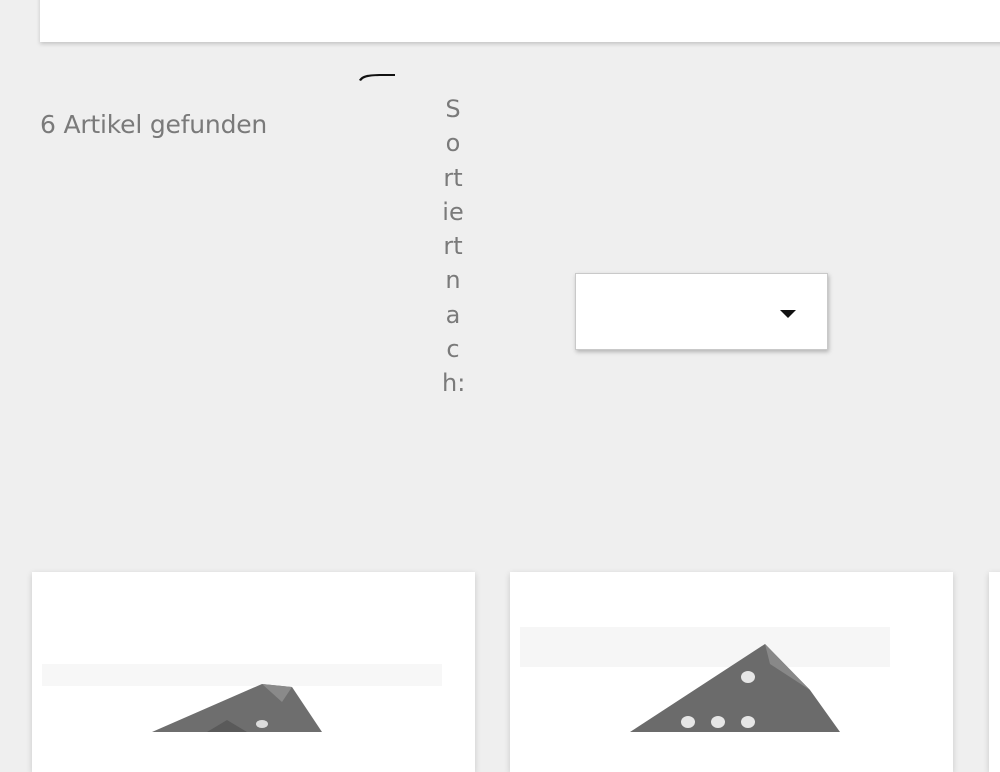 The width and height of the screenshot is (1000, 772). What do you see at coordinates (154, 124) in the screenshot?
I see `result-count: 6 Artikel gefunden` at bounding box center [154, 124].